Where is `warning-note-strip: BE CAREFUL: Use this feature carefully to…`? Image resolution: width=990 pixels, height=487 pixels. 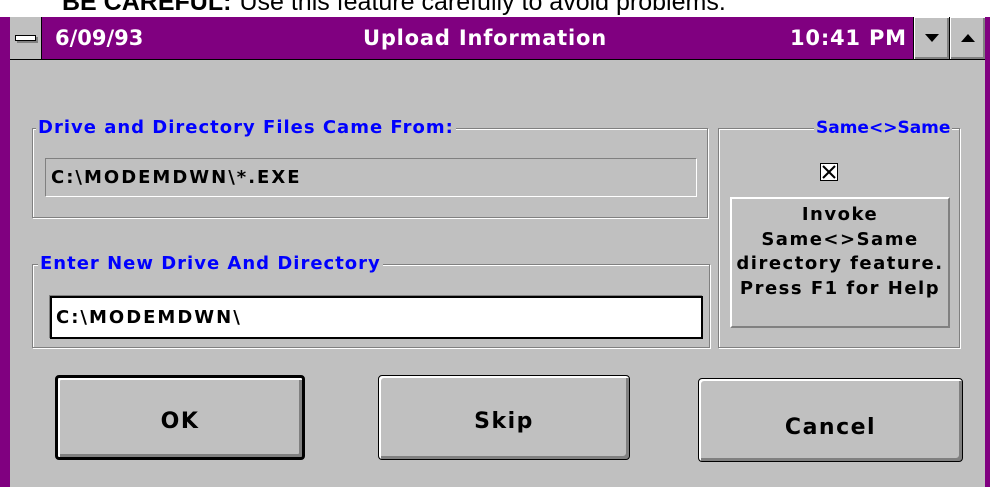
warning-note-strip: BE CAREFUL: Use this feature carefully to… is located at coordinates (495, 8).